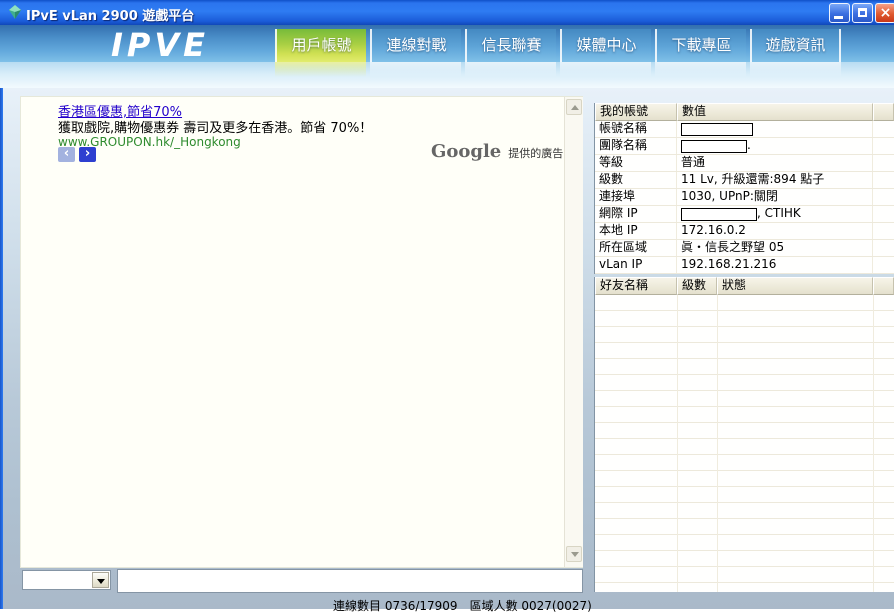 Image resolution: width=894 pixels, height=614 pixels. What do you see at coordinates (697, 286) in the screenshot?
I see `friends-header-col1: 級數` at bounding box center [697, 286].